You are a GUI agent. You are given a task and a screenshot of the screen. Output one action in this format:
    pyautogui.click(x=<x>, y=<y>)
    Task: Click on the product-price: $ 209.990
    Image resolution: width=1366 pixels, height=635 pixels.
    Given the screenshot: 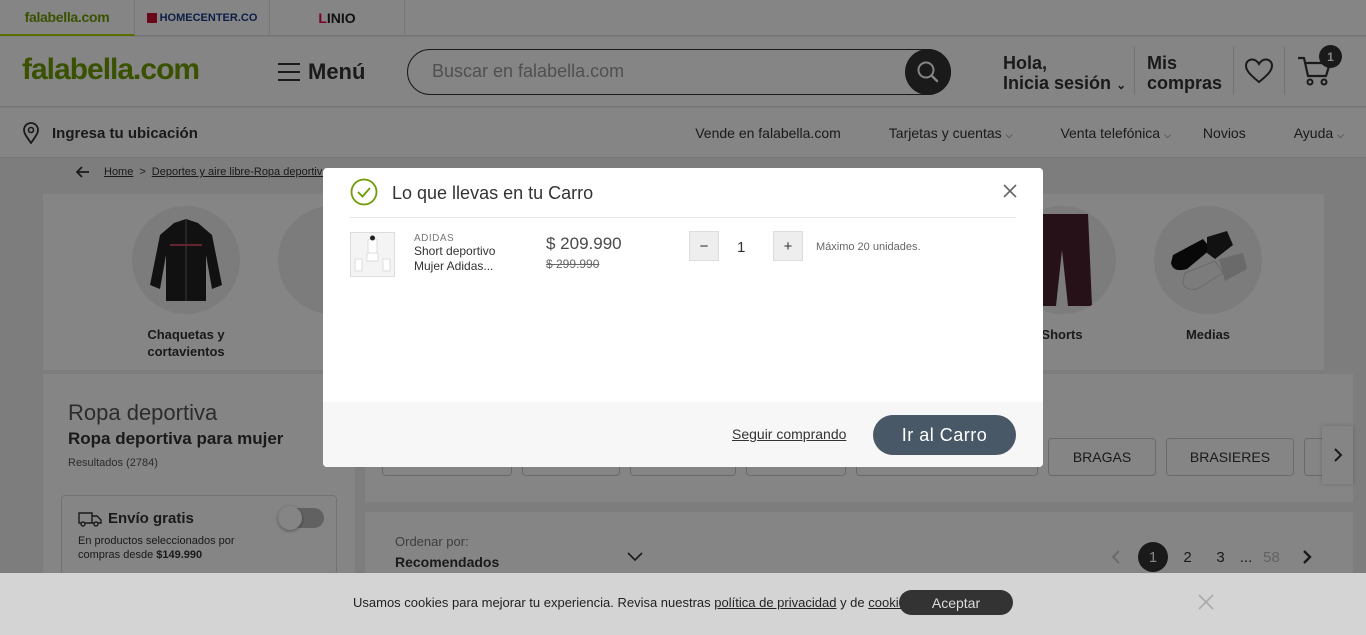 What is the action you would take?
    pyautogui.click(x=584, y=243)
    